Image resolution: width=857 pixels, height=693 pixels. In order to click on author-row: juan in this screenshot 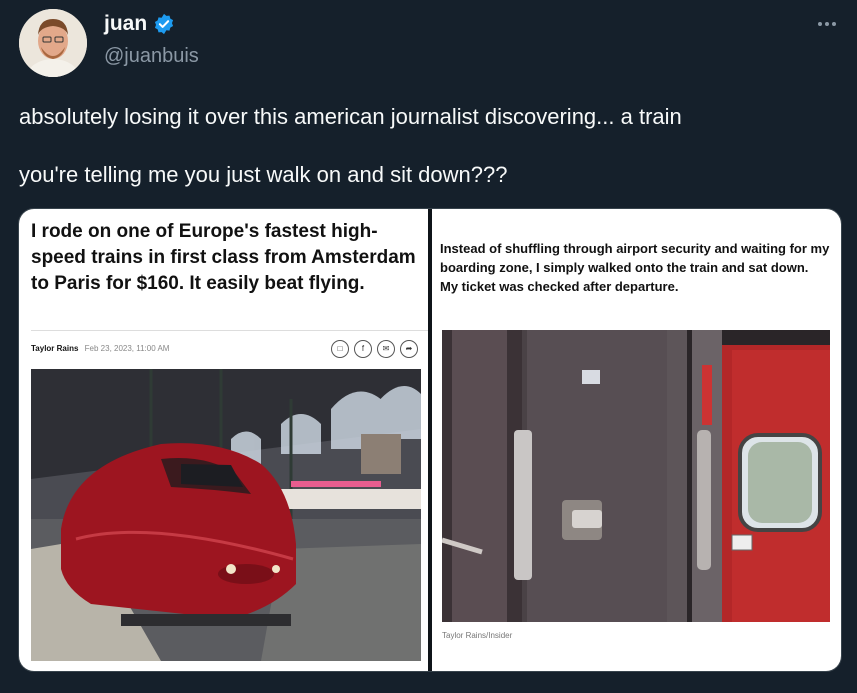, I will do `click(139, 24)`.